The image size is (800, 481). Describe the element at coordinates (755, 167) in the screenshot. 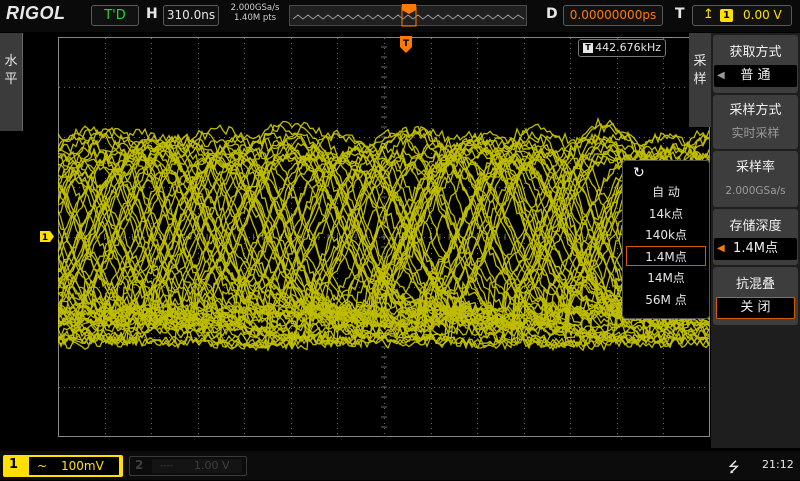

I see `sample-rate-title: 采样率` at that location.